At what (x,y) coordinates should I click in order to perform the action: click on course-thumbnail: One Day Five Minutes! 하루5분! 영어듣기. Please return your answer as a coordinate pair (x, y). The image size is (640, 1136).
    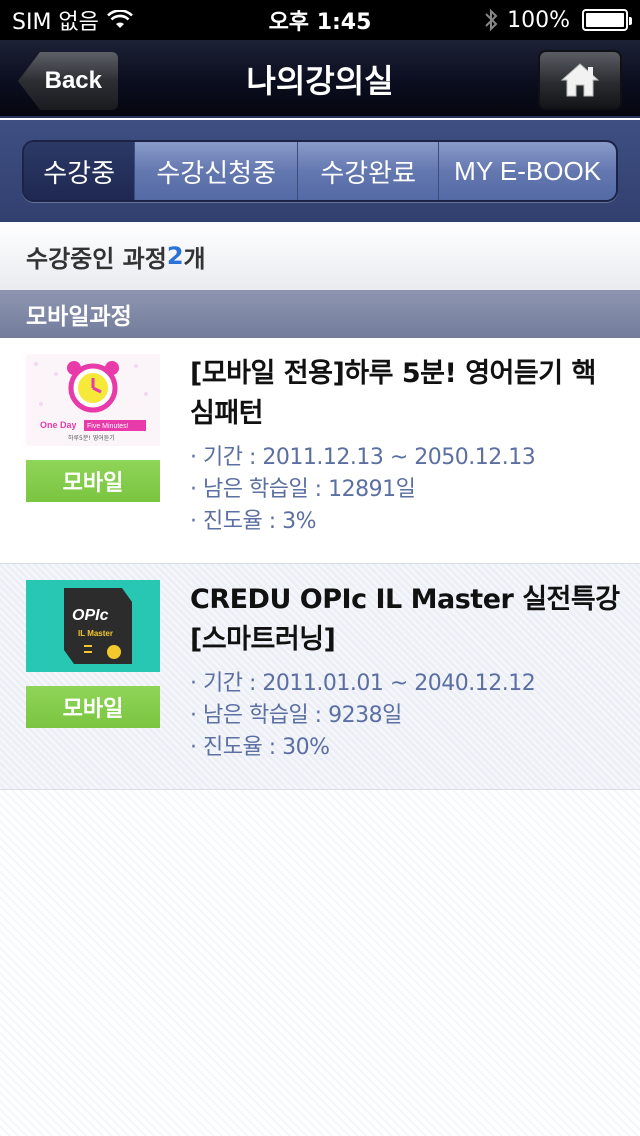
    Looking at the image, I should click on (93, 400).